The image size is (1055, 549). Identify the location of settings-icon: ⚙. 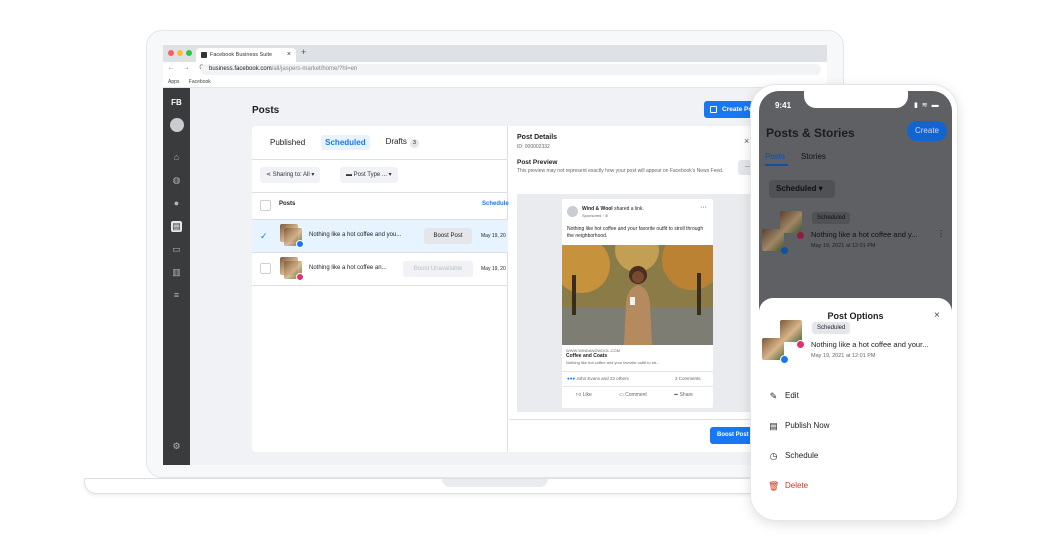
(176, 446).